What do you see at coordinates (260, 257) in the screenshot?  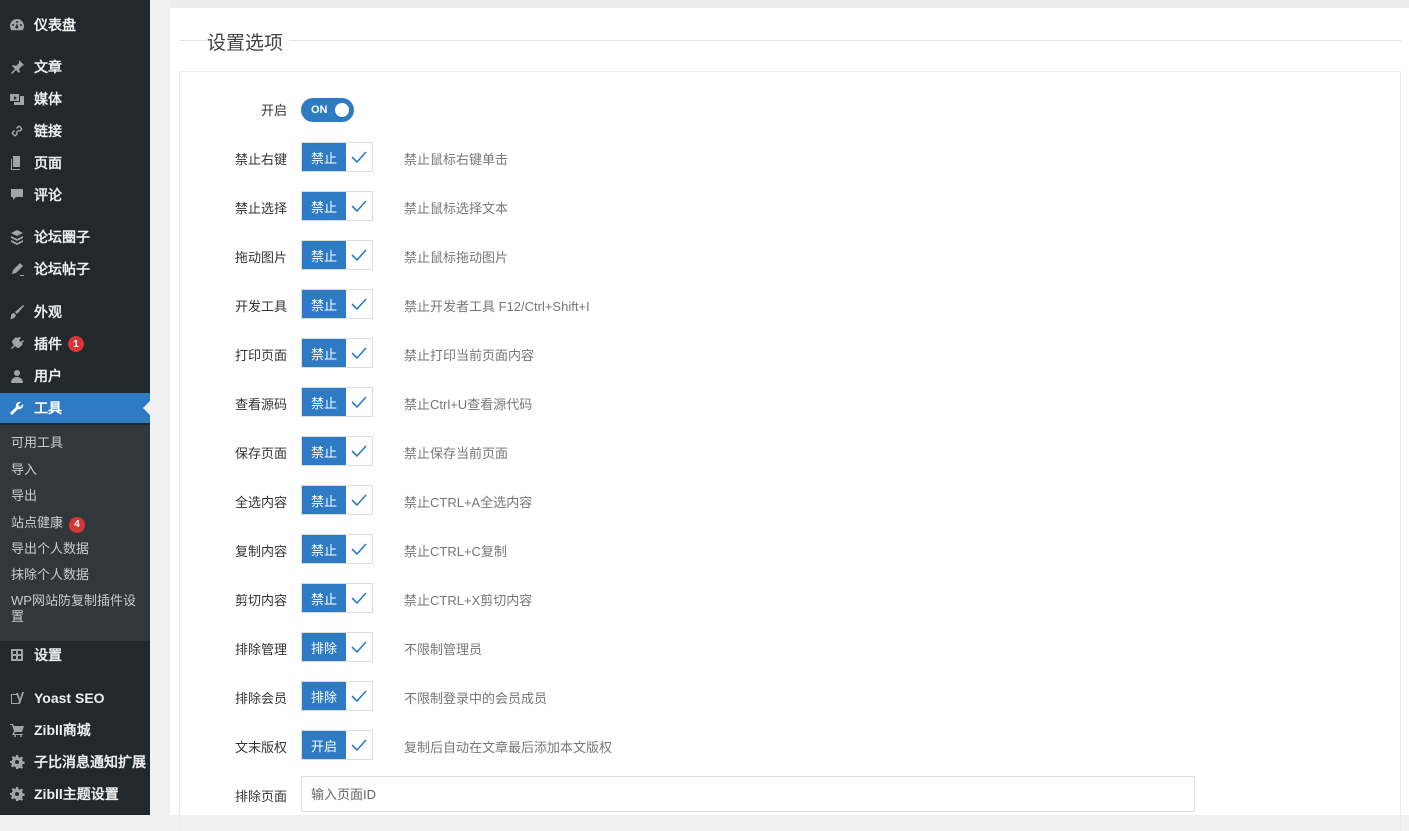 I see `setting-label: 拖动图片` at bounding box center [260, 257].